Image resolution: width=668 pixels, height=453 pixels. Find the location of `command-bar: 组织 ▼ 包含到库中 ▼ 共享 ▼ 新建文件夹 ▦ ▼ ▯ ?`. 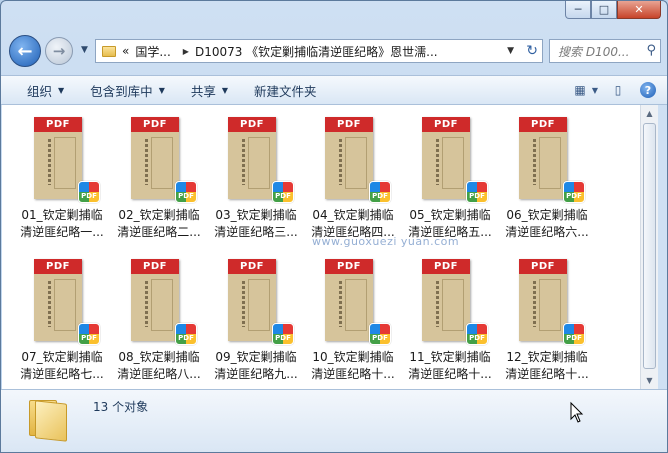

command-bar: 组织 ▼ 包含到库中 ▼ 共享 ▼ 新建文件夹 ▦ ▼ ▯ ? is located at coordinates (334, 90).